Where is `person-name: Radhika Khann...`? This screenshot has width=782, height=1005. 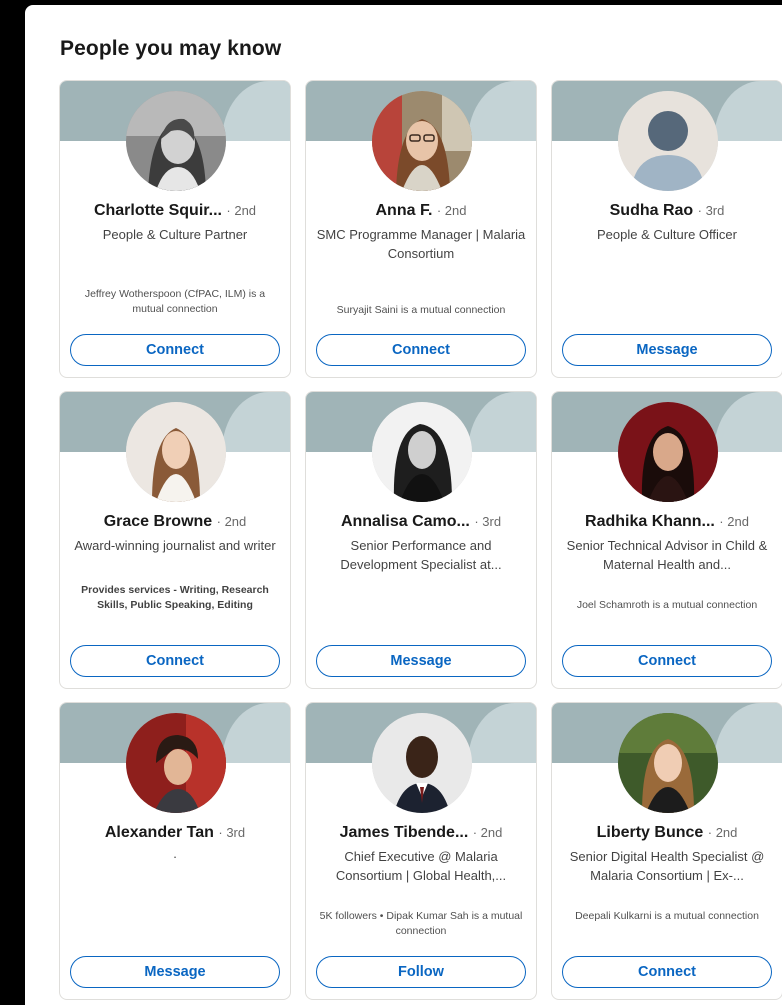
person-name: Radhika Khann... is located at coordinates (650, 521).